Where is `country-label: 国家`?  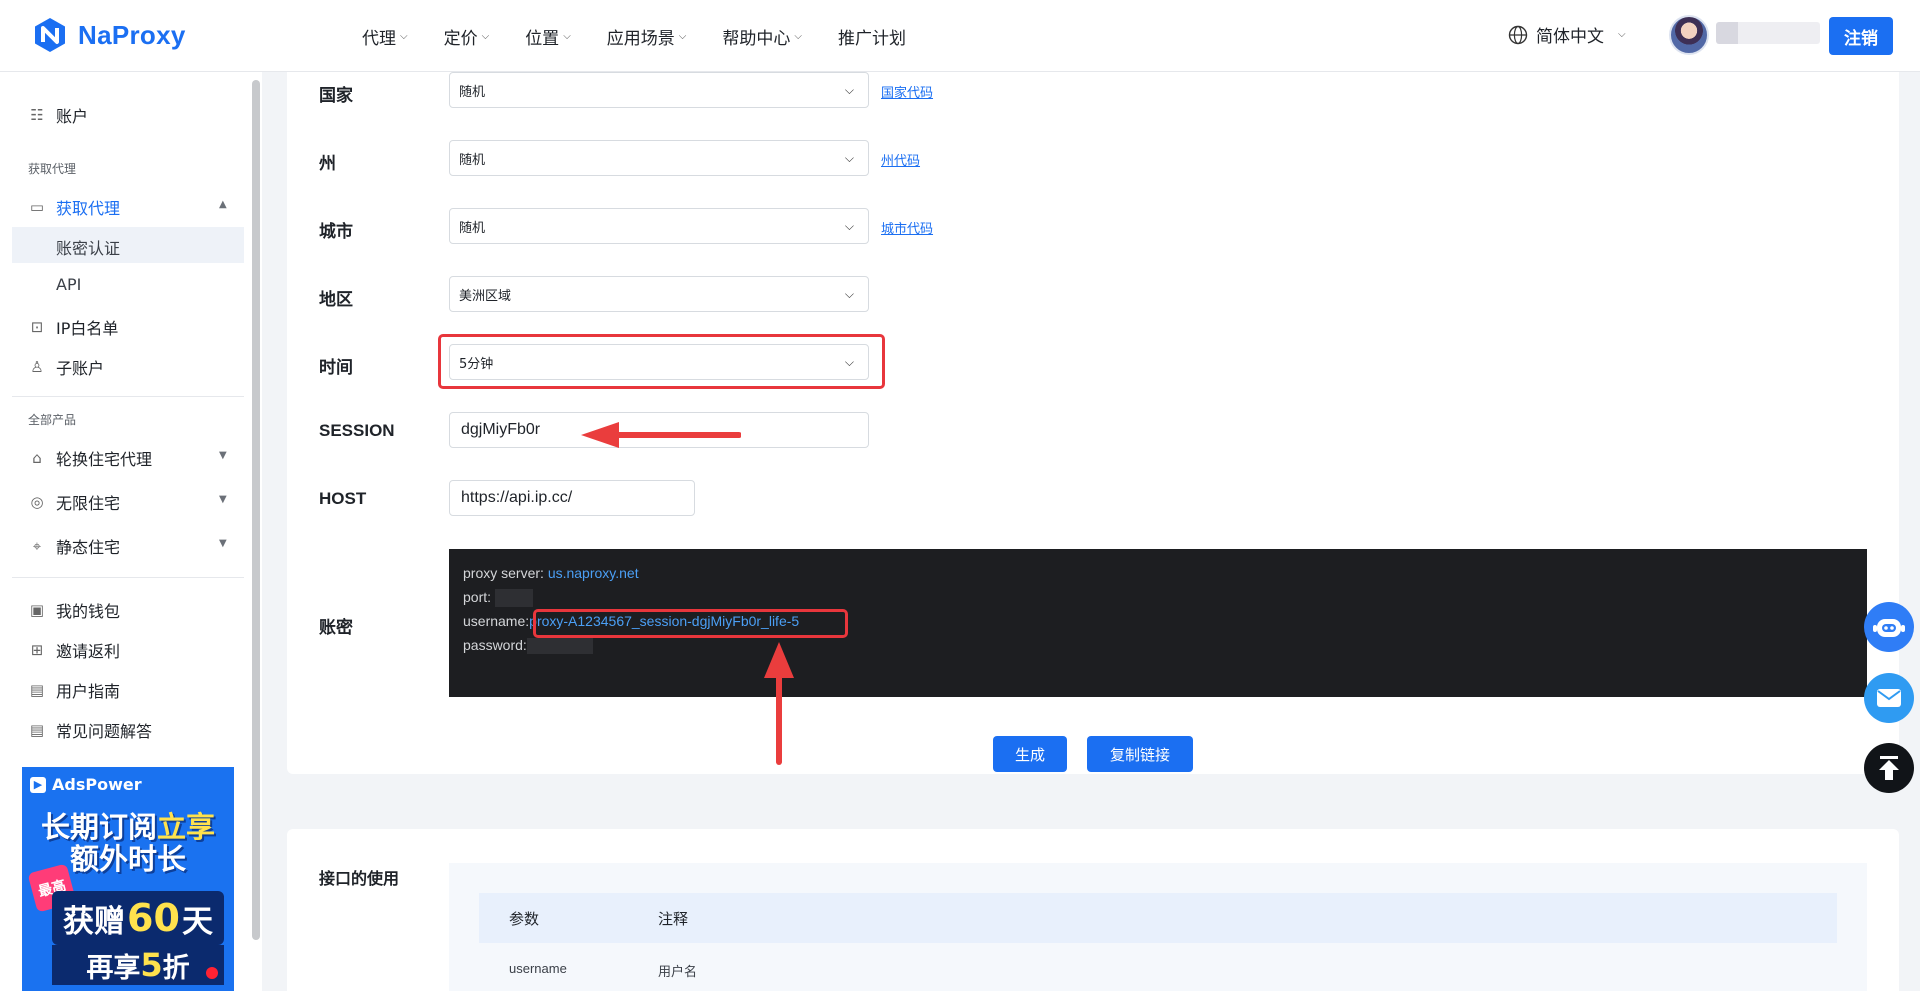
country-label: 国家 is located at coordinates (336, 96).